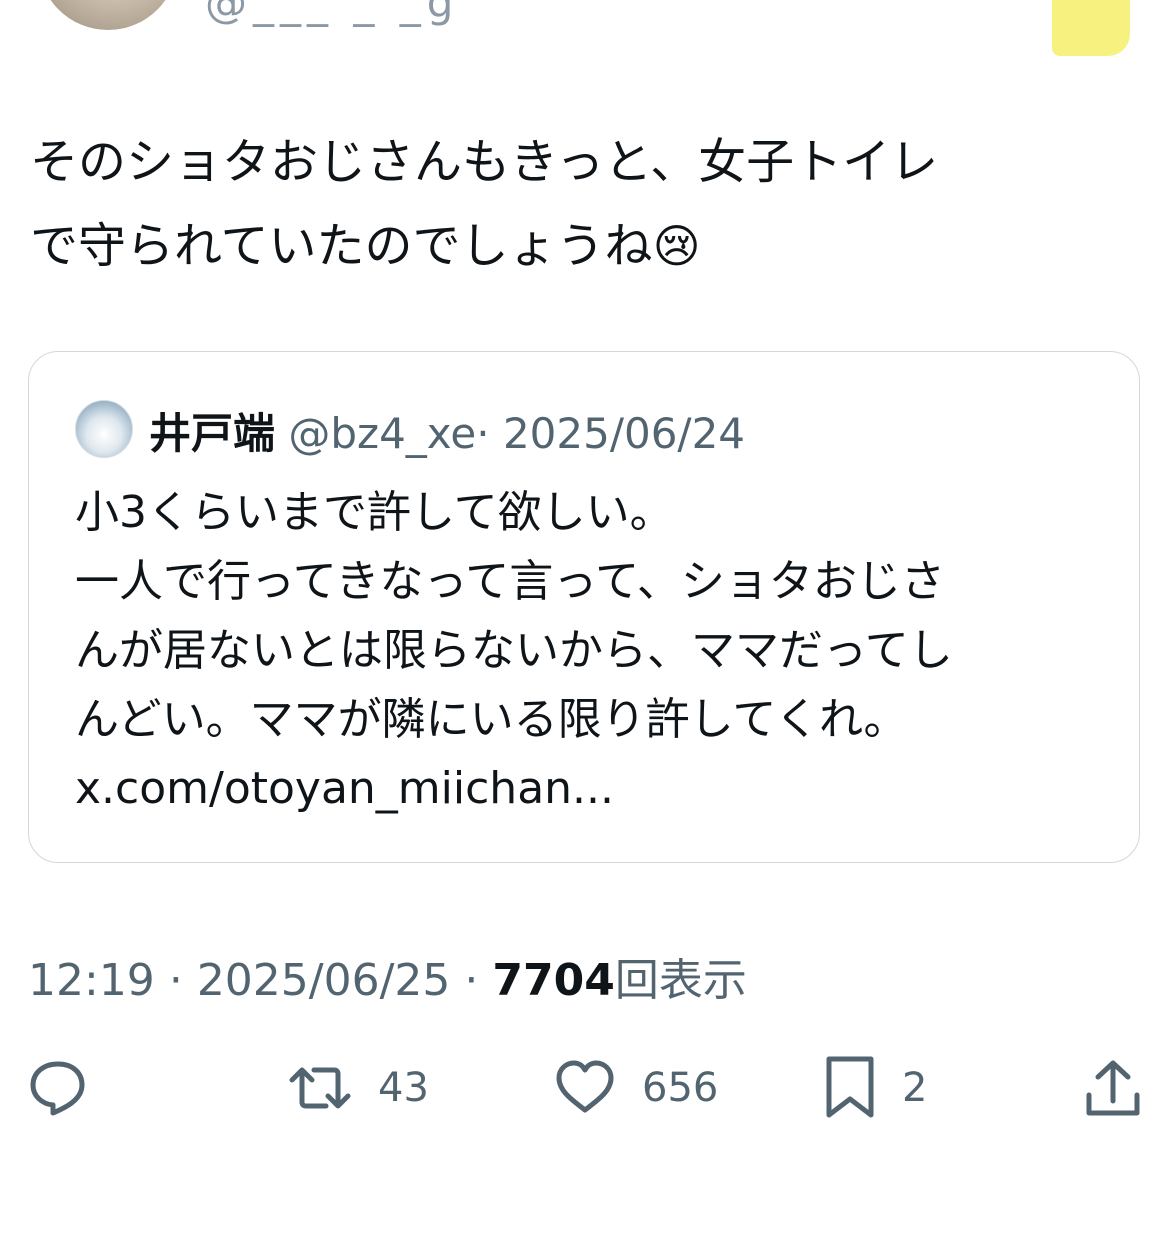 This screenshot has height=1244, width=1170. What do you see at coordinates (320, 1088) in the screenshot?
I see `retweet-icon` at bounding box center [320, 1088].